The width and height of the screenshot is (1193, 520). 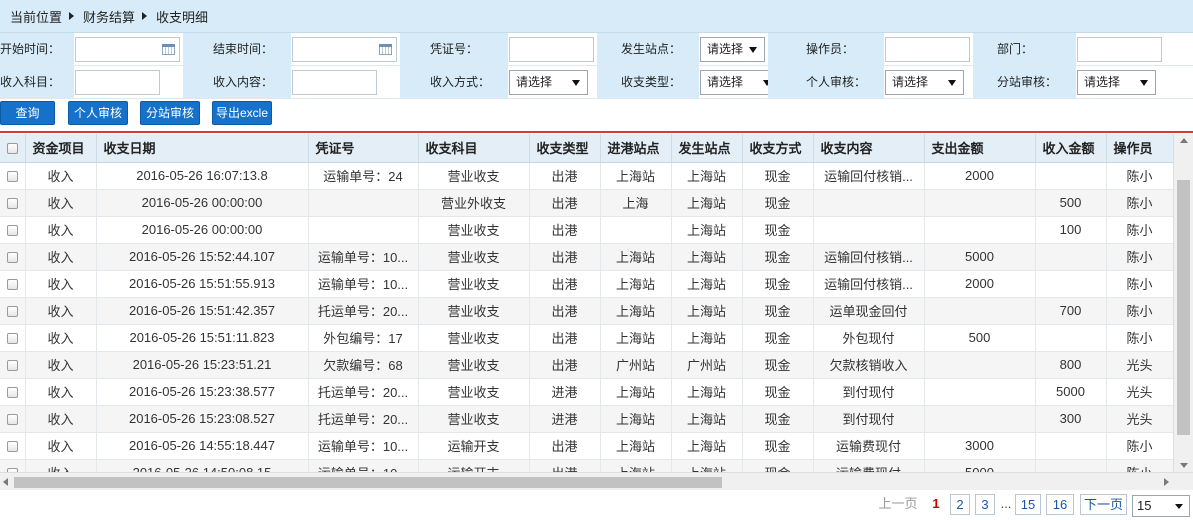 I want to click on column-header: 收入金额, so click(x=1071, y=148).